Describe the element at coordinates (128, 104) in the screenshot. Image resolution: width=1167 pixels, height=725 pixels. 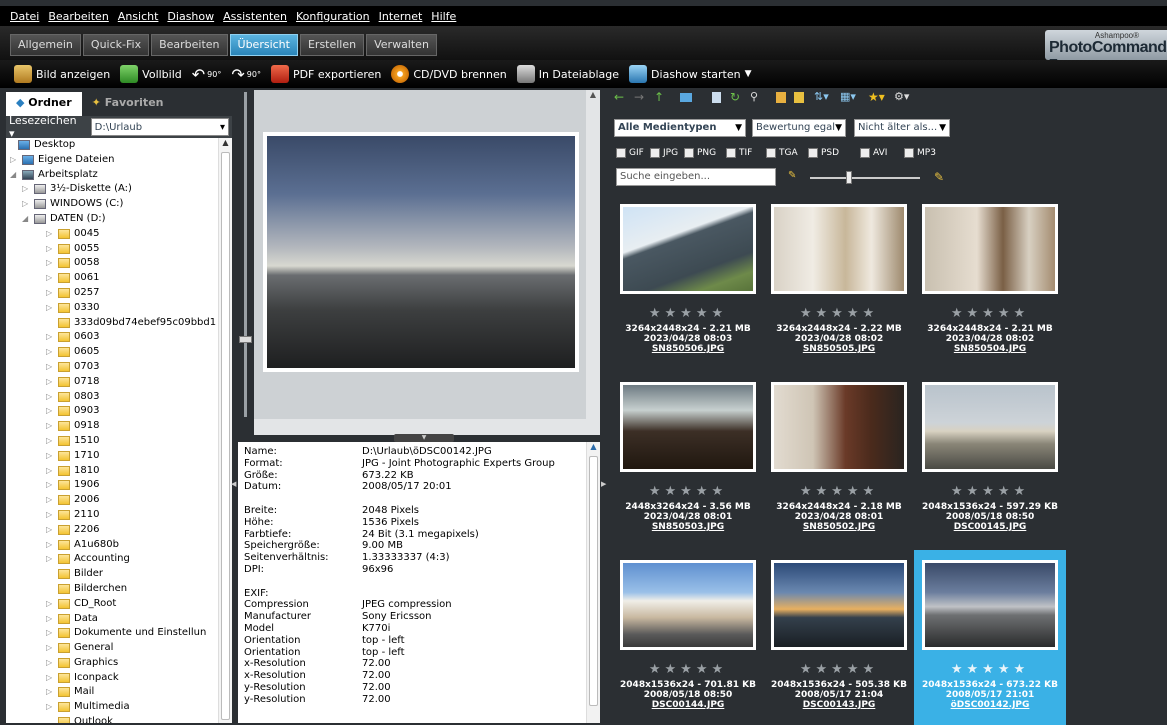
I see `tab-favorites: ✦ Favoriten` at that location.